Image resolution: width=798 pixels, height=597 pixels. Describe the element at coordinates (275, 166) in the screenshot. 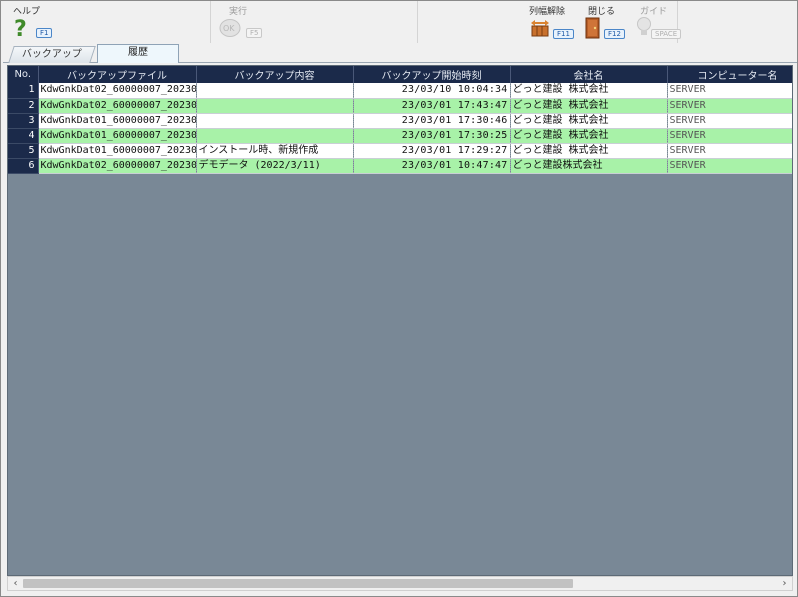

I see `backup-content-cell: デモデータ (2022/3/11)` at that location.